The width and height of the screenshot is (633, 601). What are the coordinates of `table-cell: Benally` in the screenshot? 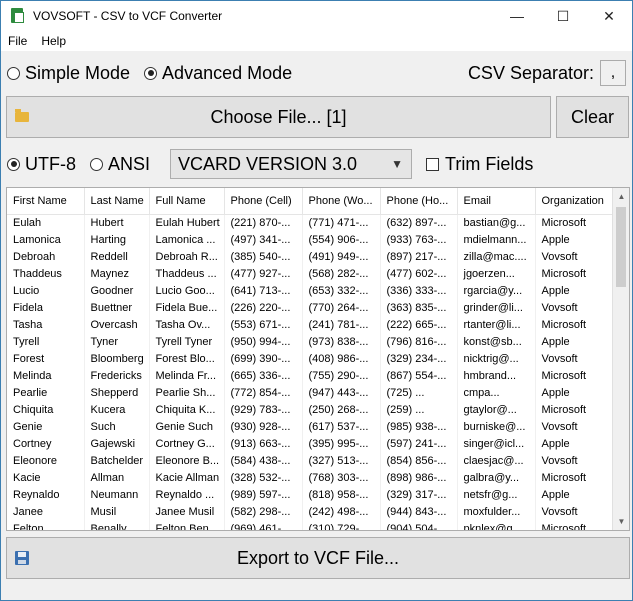 It's located at (117, 525).